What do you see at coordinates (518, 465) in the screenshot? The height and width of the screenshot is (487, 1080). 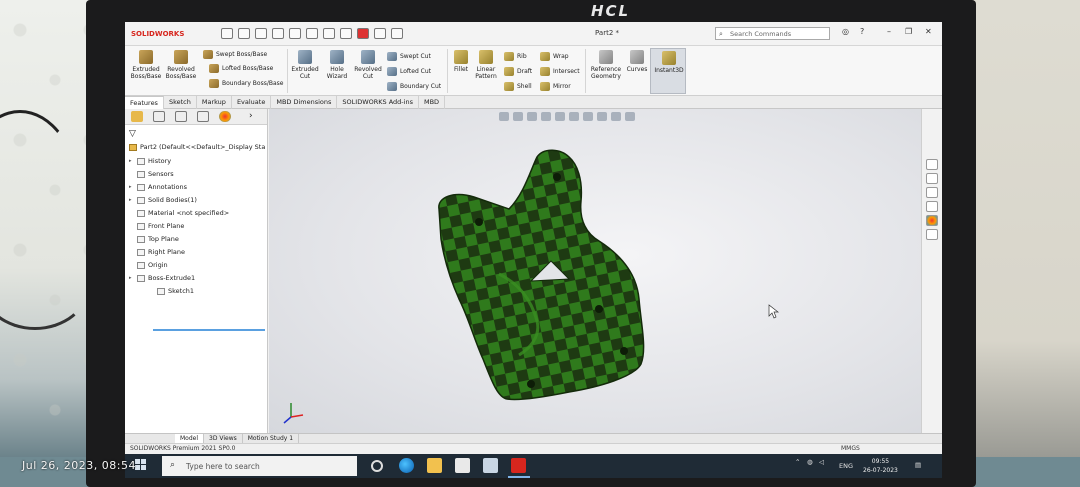 I see `solidworks-taskbar-icon` at bounding box center [518, 465].